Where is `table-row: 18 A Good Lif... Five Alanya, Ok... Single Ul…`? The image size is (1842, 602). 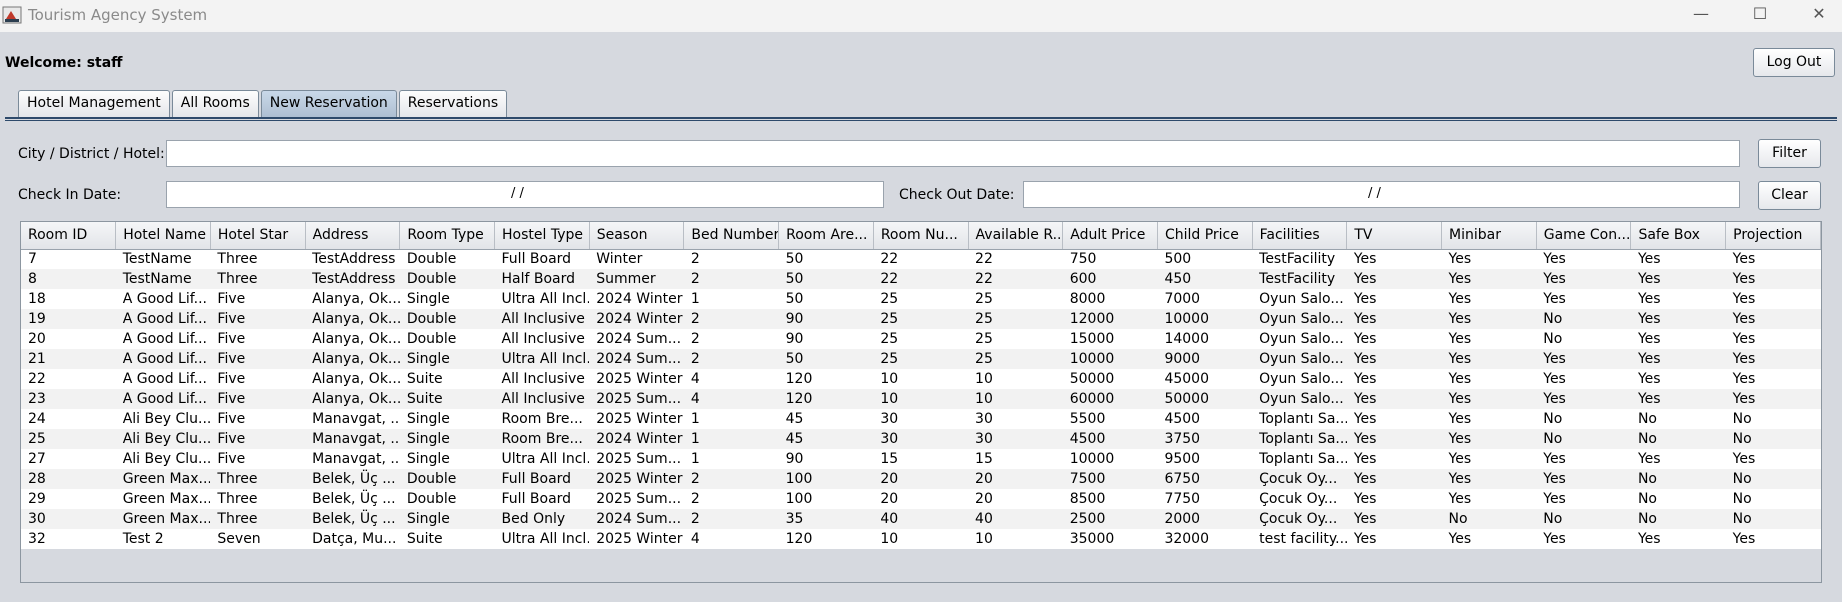
table-row: 18 A Good Lif... Five Alanya, Ok... Single Ul… is located at coordinates (921, 299).